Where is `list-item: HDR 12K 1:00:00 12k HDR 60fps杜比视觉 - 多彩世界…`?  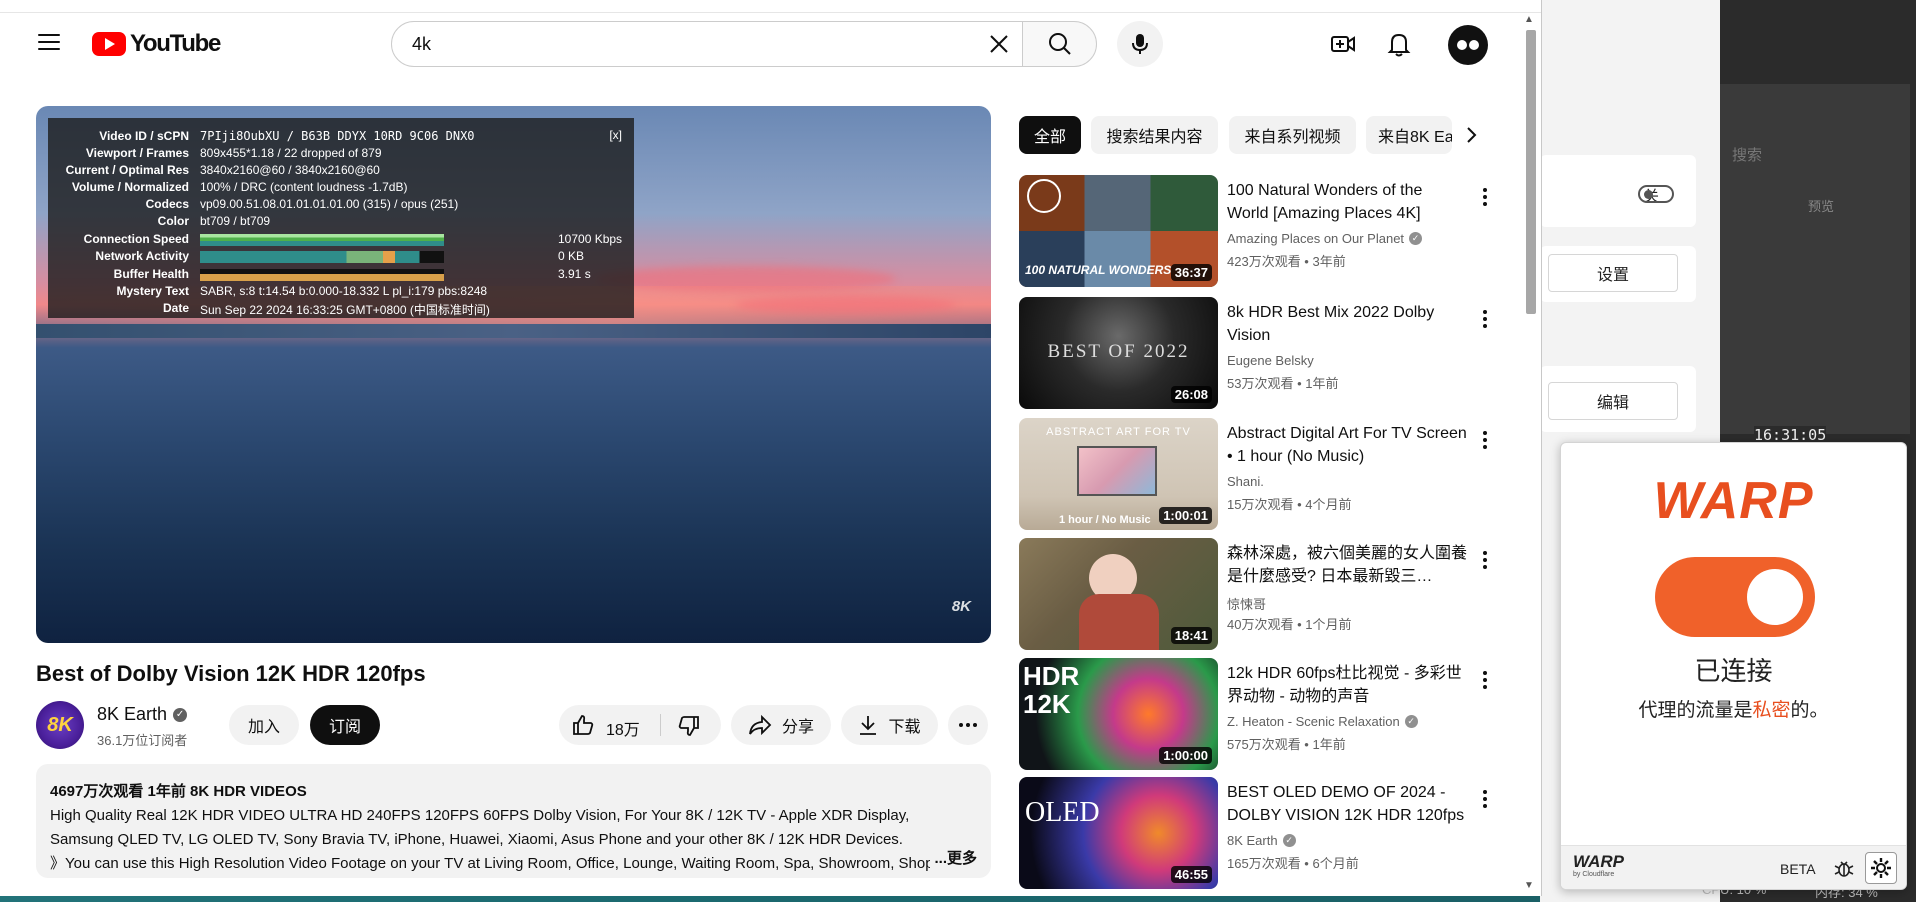
list-item: HDR 12K 1:00:00 12k HDR 60fps杜比视觉 - 多彩世界… is located at coordinates (1259, 714).